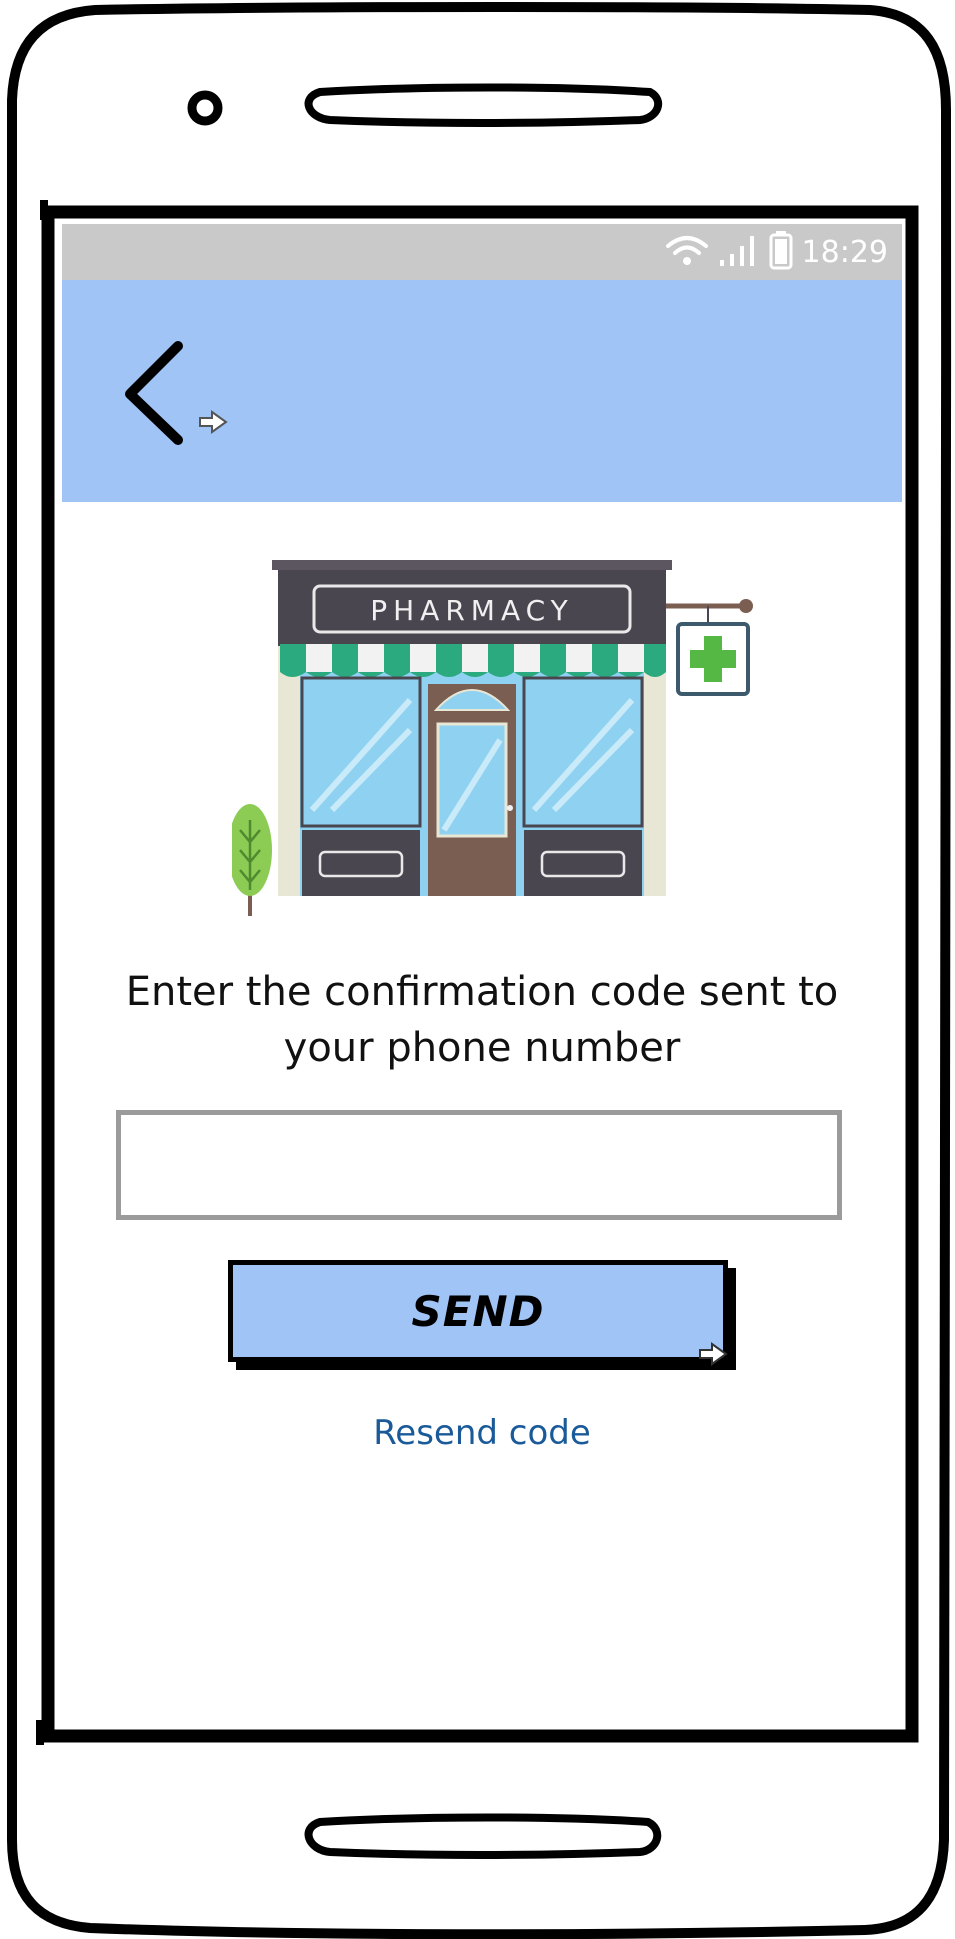 The image size is (955, 1939). I want to click on send-button: SEND, so click(478, 1311).